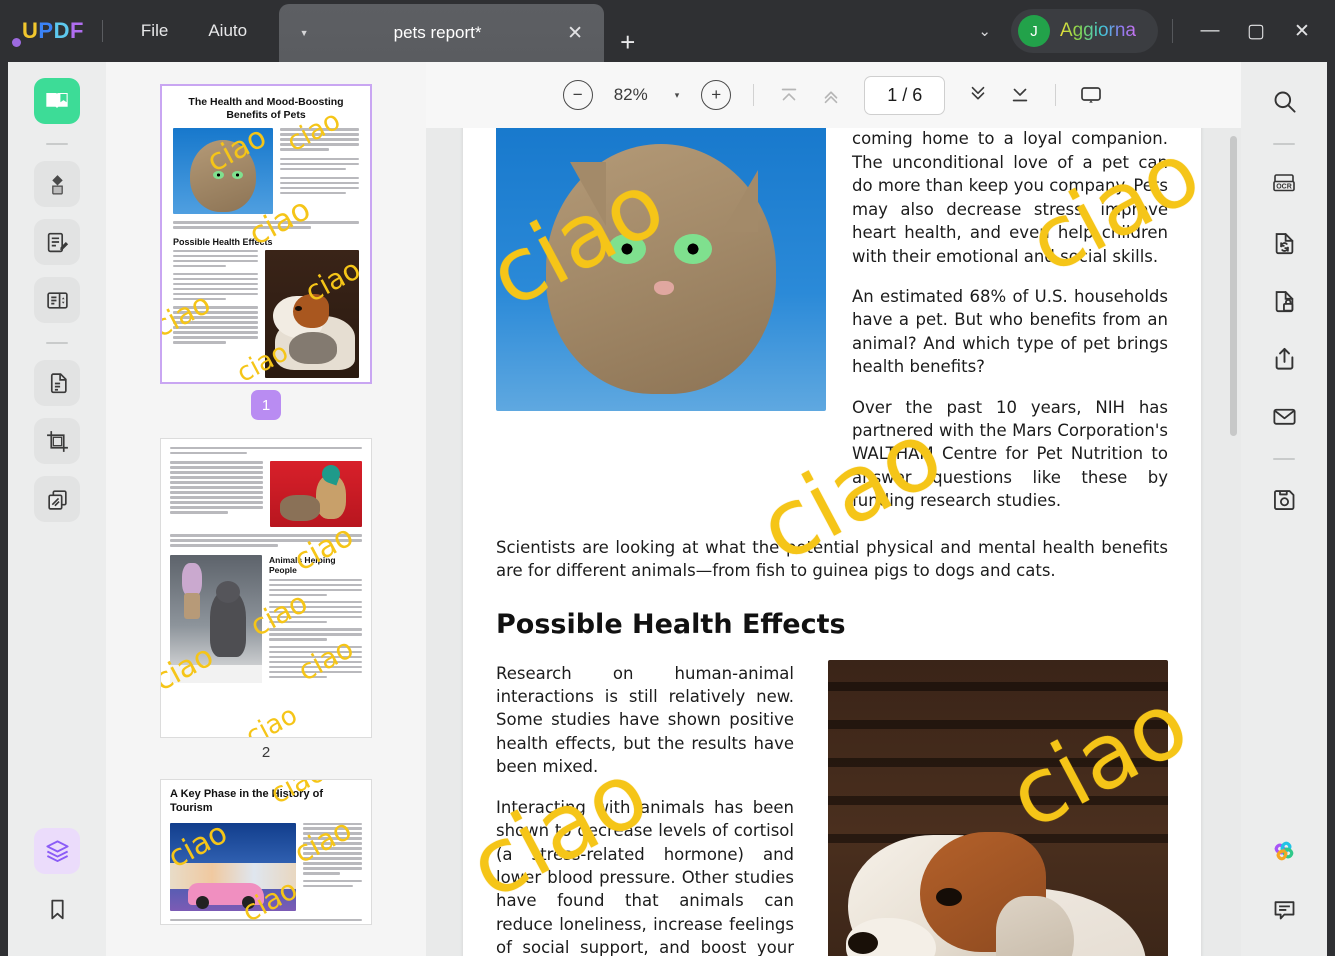 Image resolution: width=1335 pixels, height=956 pixels. I want to click on logo-divider, so click(102, 31).